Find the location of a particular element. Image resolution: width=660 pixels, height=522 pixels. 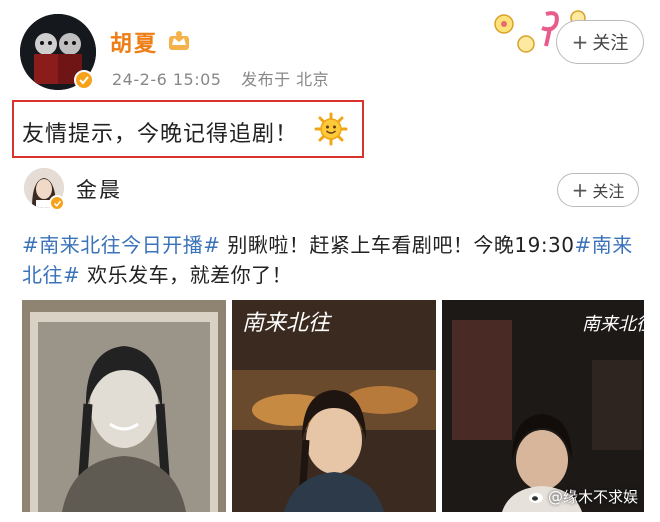

follow-button: + 关注 is located at coordinates (600, 42).